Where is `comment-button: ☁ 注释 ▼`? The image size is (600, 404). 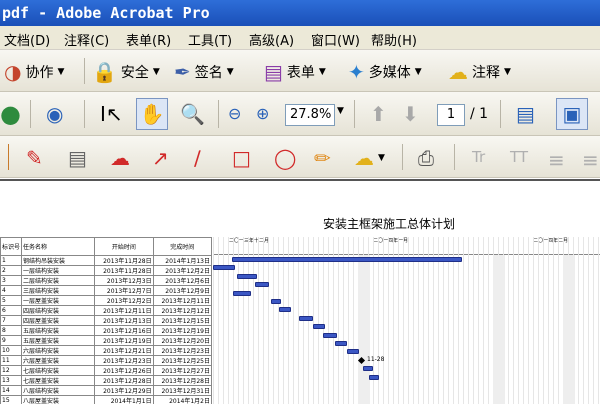
comment-button: ☁ 注释 ▼ is located at coordinates (479, 72).